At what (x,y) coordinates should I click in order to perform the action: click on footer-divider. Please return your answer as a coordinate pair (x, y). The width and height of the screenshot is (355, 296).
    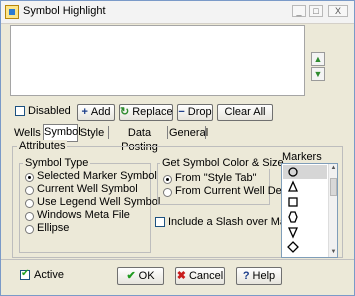
    Looking at the image, I should click on (177, 259).